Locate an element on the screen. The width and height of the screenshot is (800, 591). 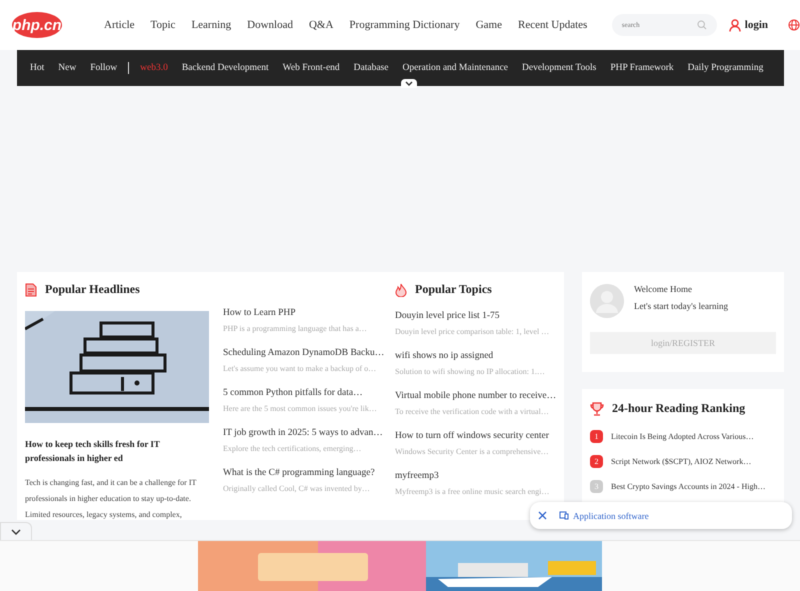
flame-icon is located at coordinates (401, 289).